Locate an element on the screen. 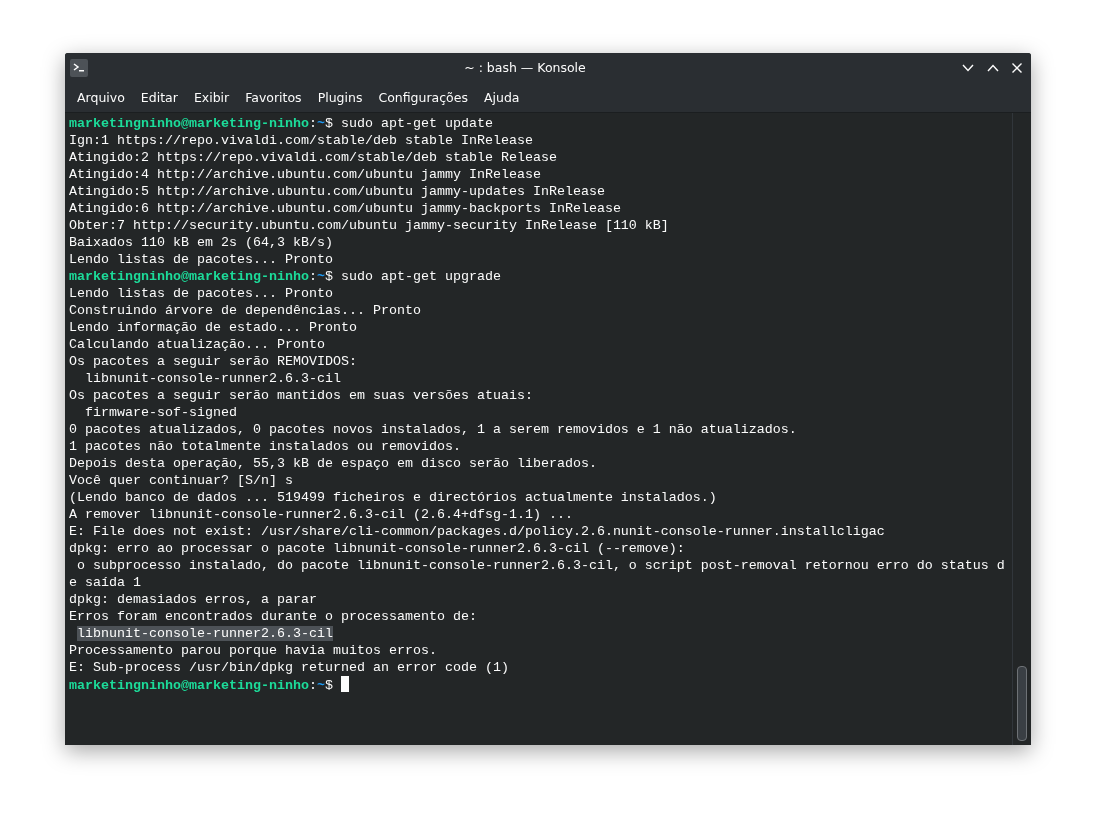 The image size is (1096, 823). output-line: e saída 1 is located at coordinates (105, 582).